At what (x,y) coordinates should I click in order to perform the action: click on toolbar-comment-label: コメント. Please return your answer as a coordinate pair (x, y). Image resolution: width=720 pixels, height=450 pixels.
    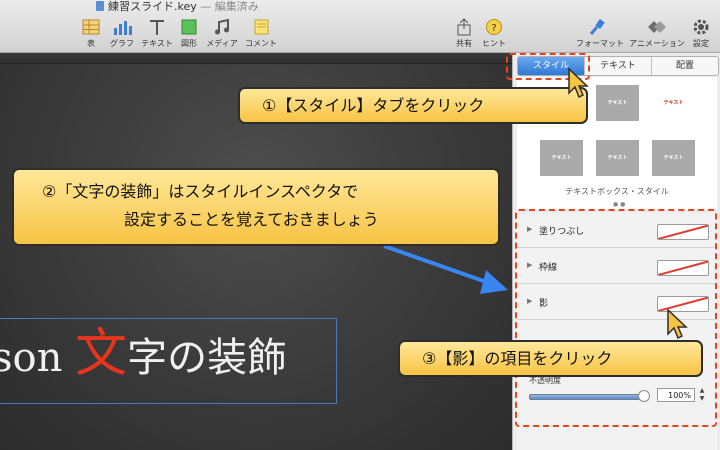
    Looking at the image, I should click on (261, 43).